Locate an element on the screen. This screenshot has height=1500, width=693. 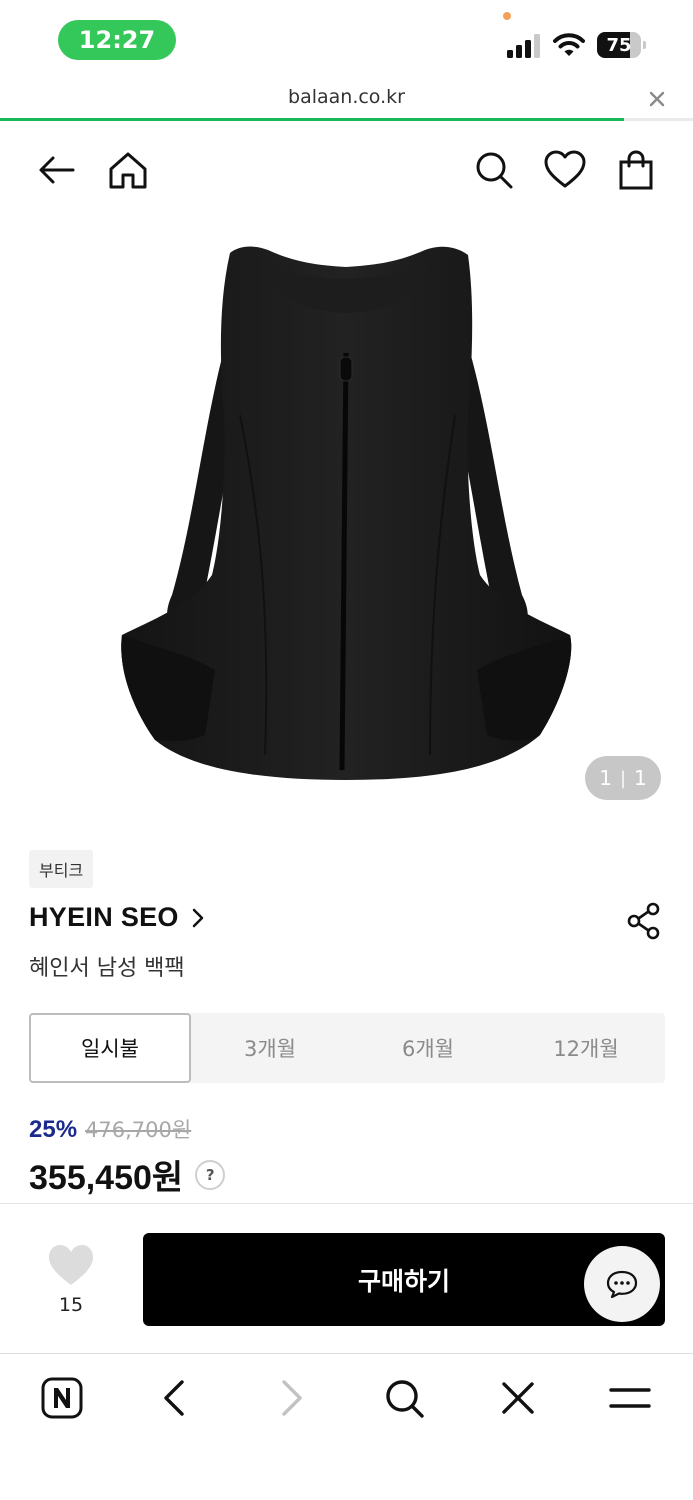
chat-button is located at coordinates (622, 1284).